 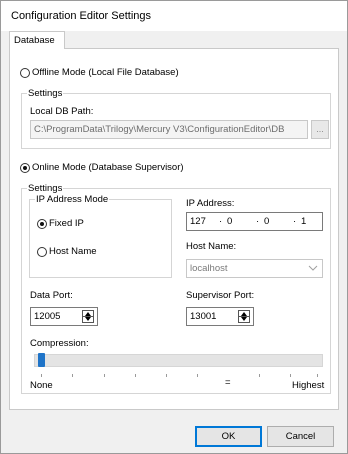 I want to click on ok-button: OK, so click(x=228, y=436).